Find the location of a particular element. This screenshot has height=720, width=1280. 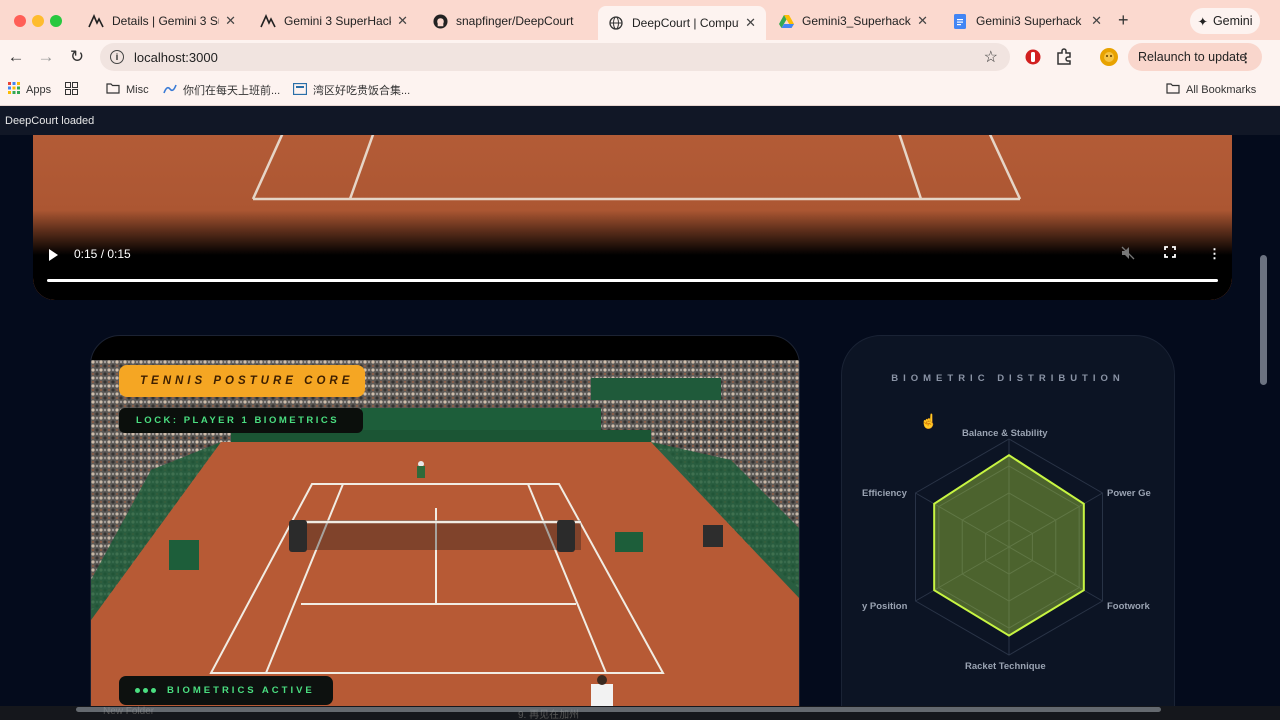

lock-badge: LOCK: PLAYER 1 BIOMETRICS is located at coordinates (241, 420).